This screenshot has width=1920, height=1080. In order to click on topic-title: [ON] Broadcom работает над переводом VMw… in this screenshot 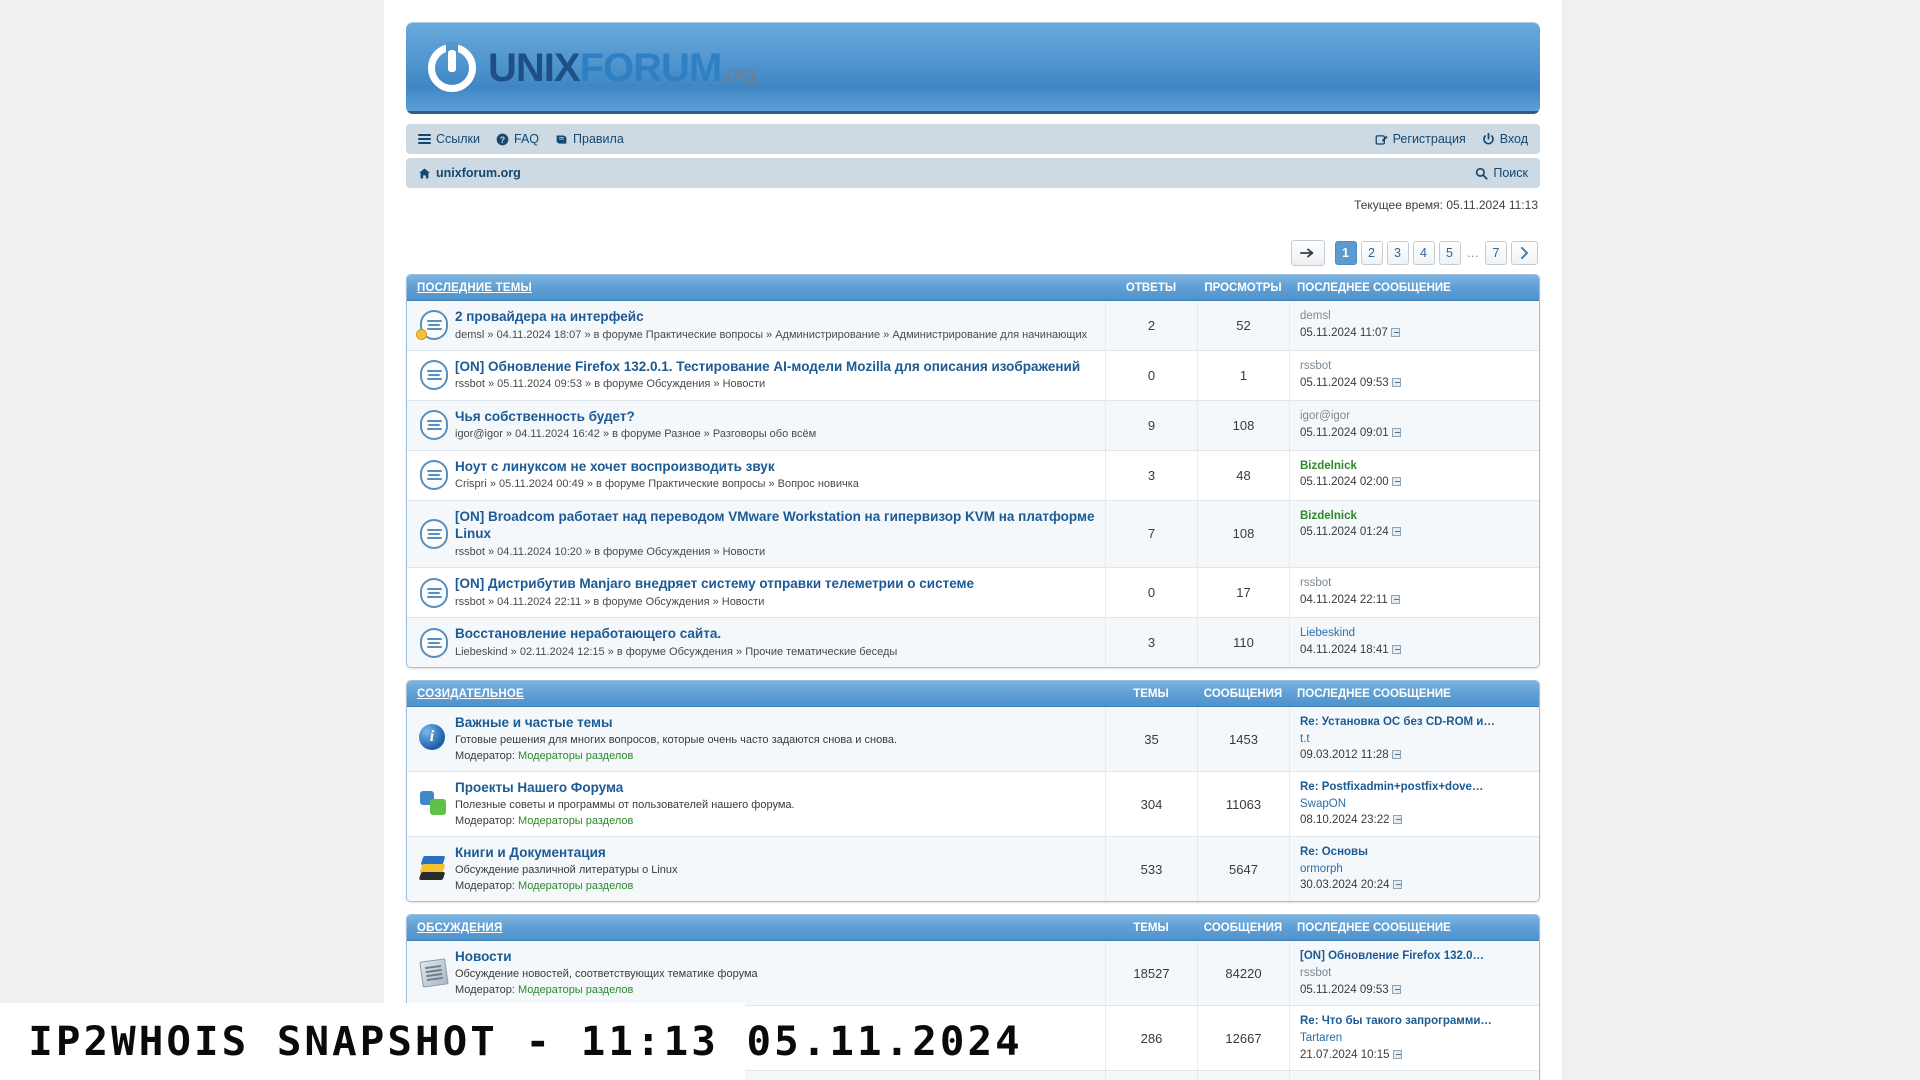, I will do `click(775, 525)`.